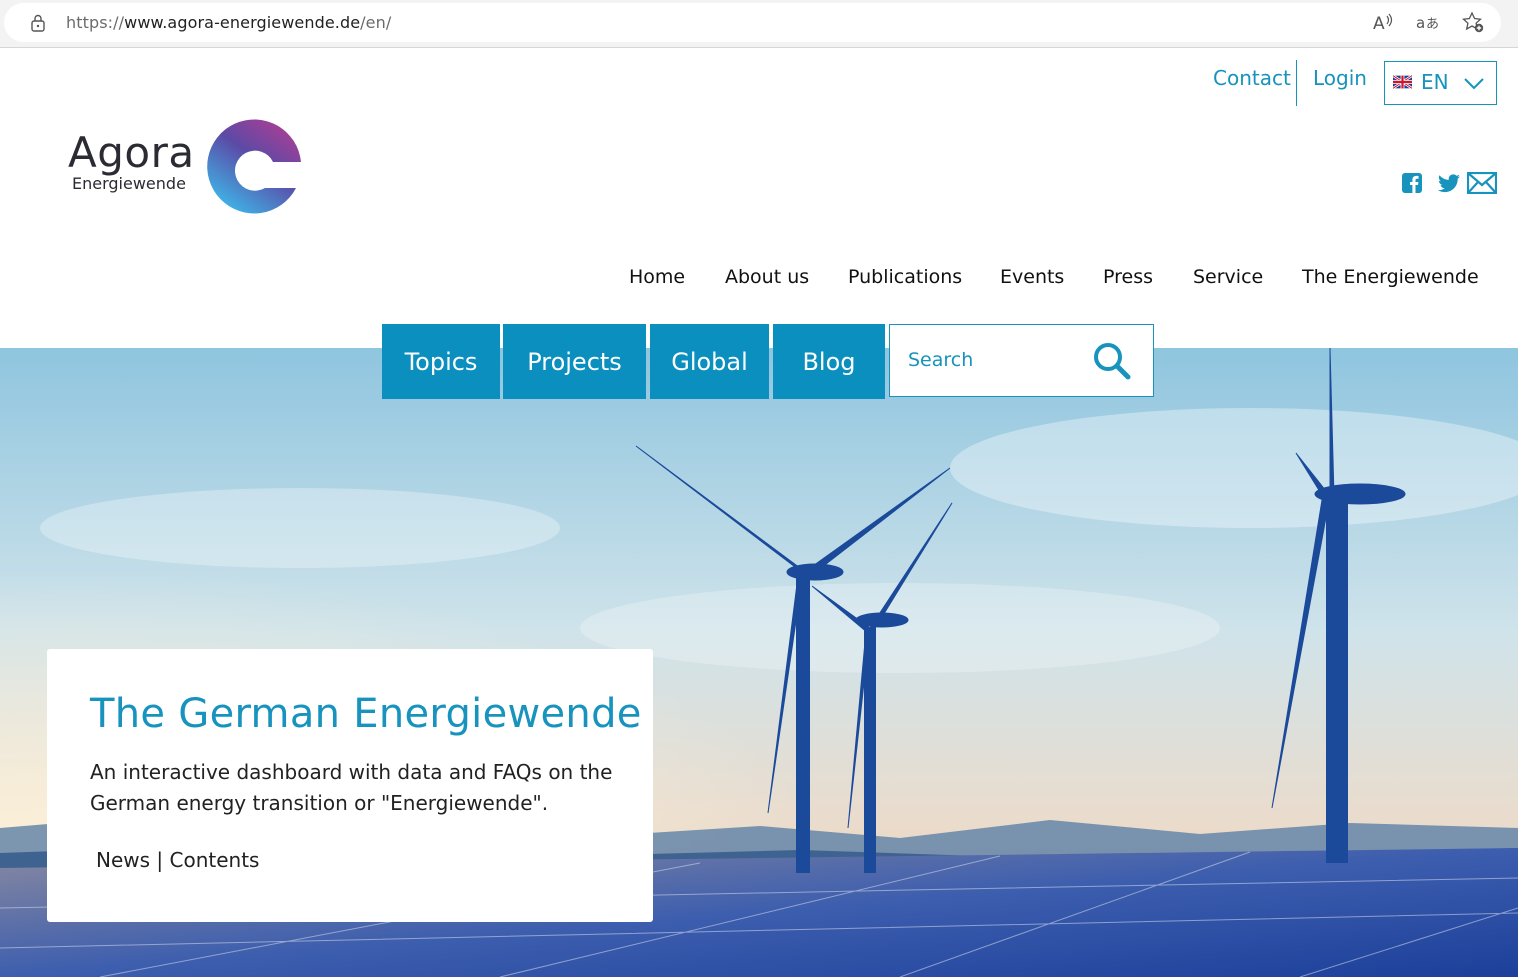 Image resolution: width=1518 pixels, height=977 pixels. What do you see at coordinates (709, 361) in the screenshot?
I see `tab-global: Global` at bounding box center [709, 361].